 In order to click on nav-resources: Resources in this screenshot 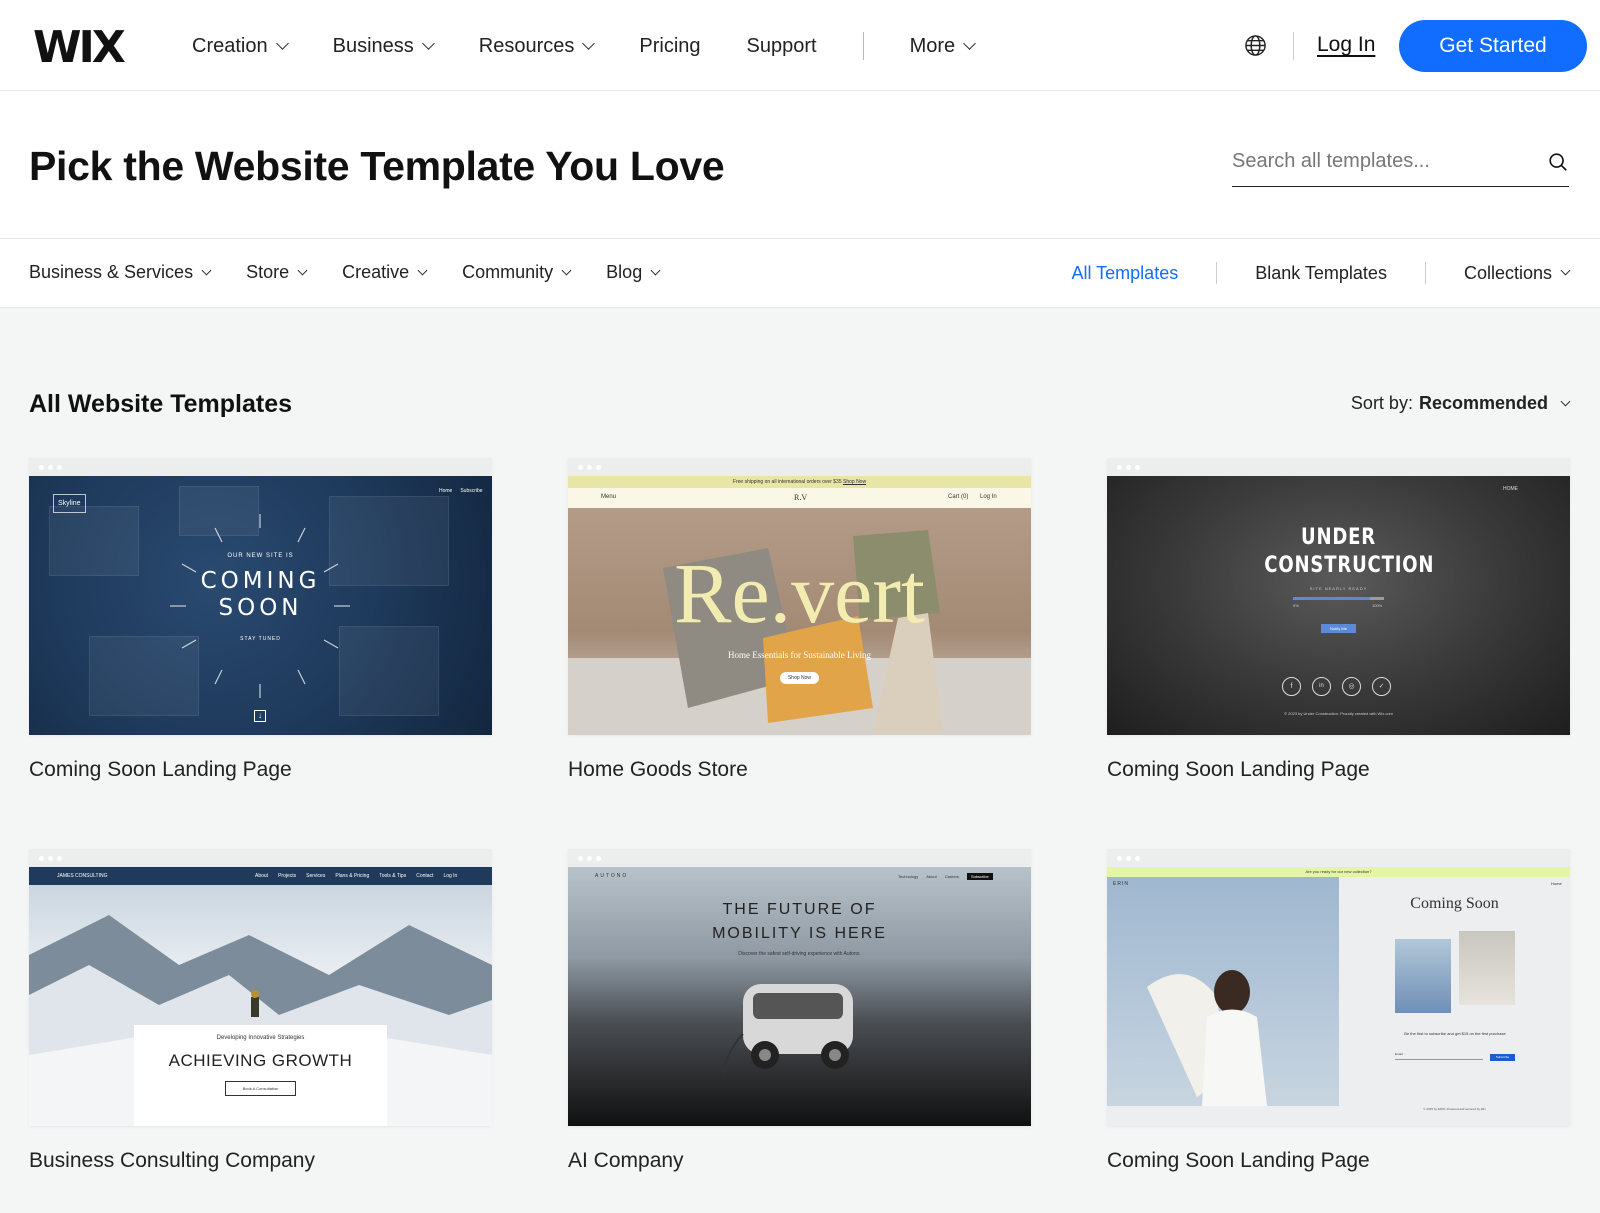, I will do `click(537, 46)`.